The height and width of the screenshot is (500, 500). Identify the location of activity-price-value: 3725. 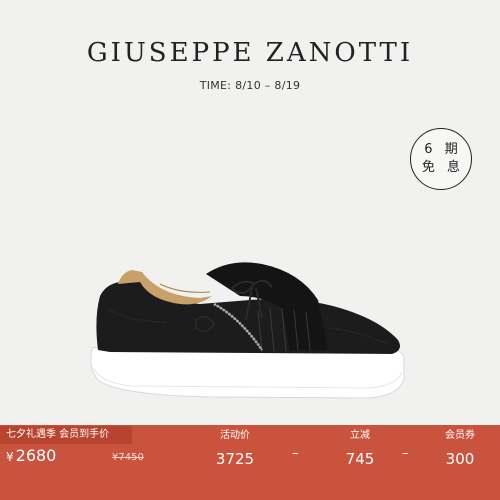
(235, 459).